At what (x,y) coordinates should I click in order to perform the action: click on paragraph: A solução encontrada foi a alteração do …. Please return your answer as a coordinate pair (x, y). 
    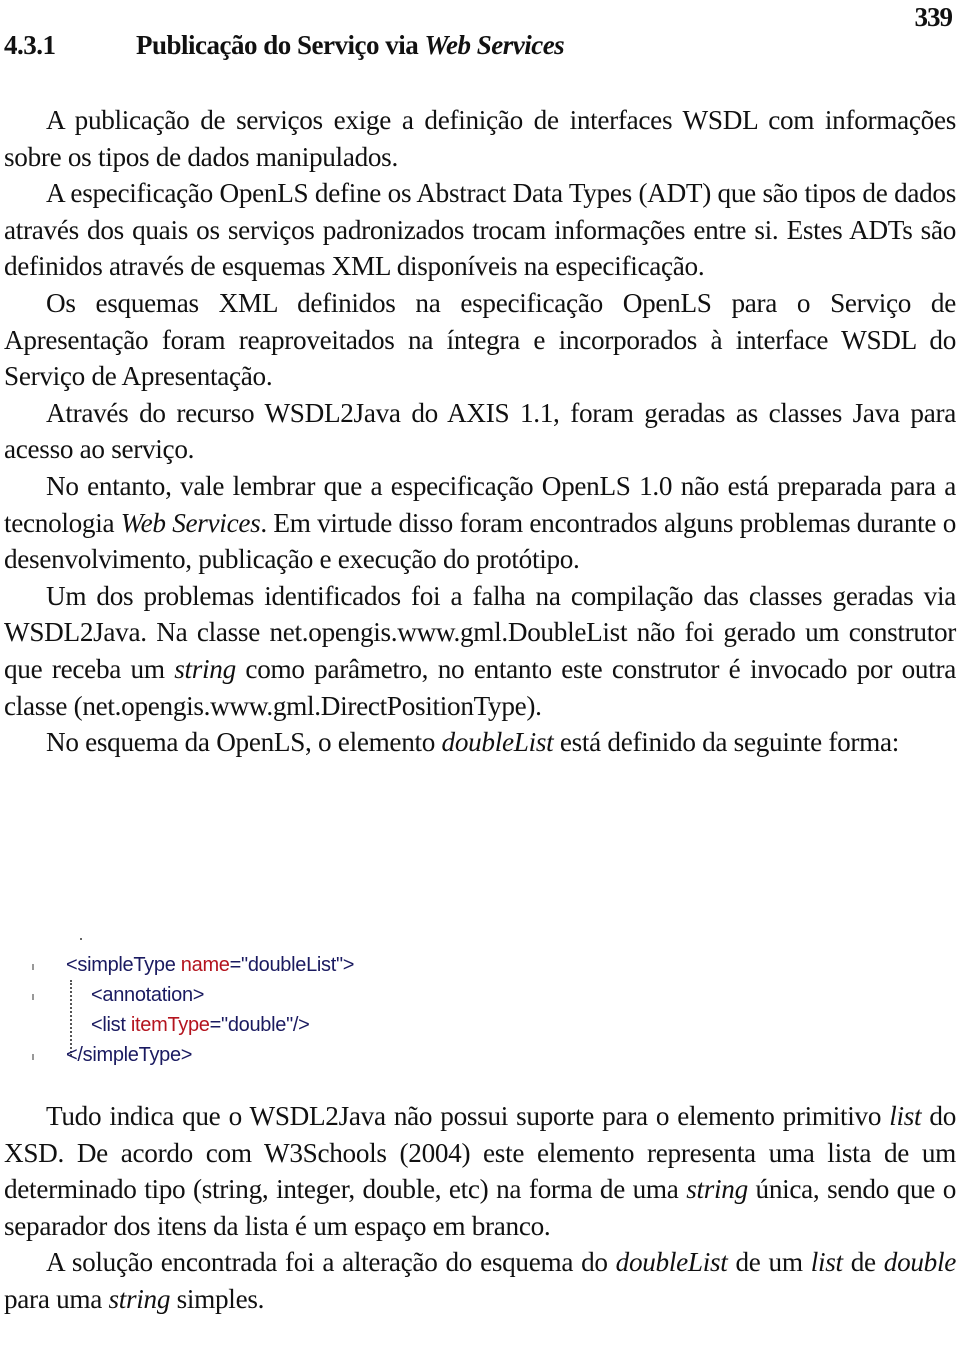
    Looking at the image, I should click on (480, 1280).